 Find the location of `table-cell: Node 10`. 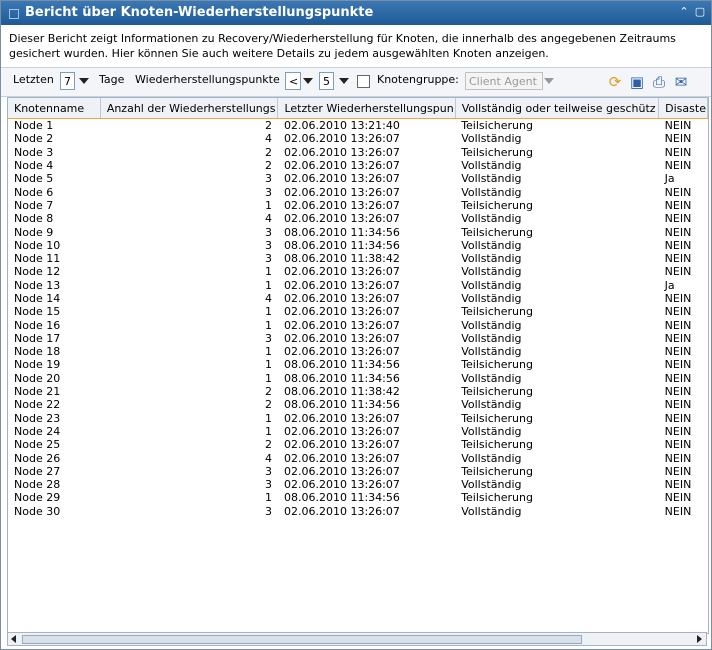

table-cell: Node 10 is located at coordinates (37, 245).